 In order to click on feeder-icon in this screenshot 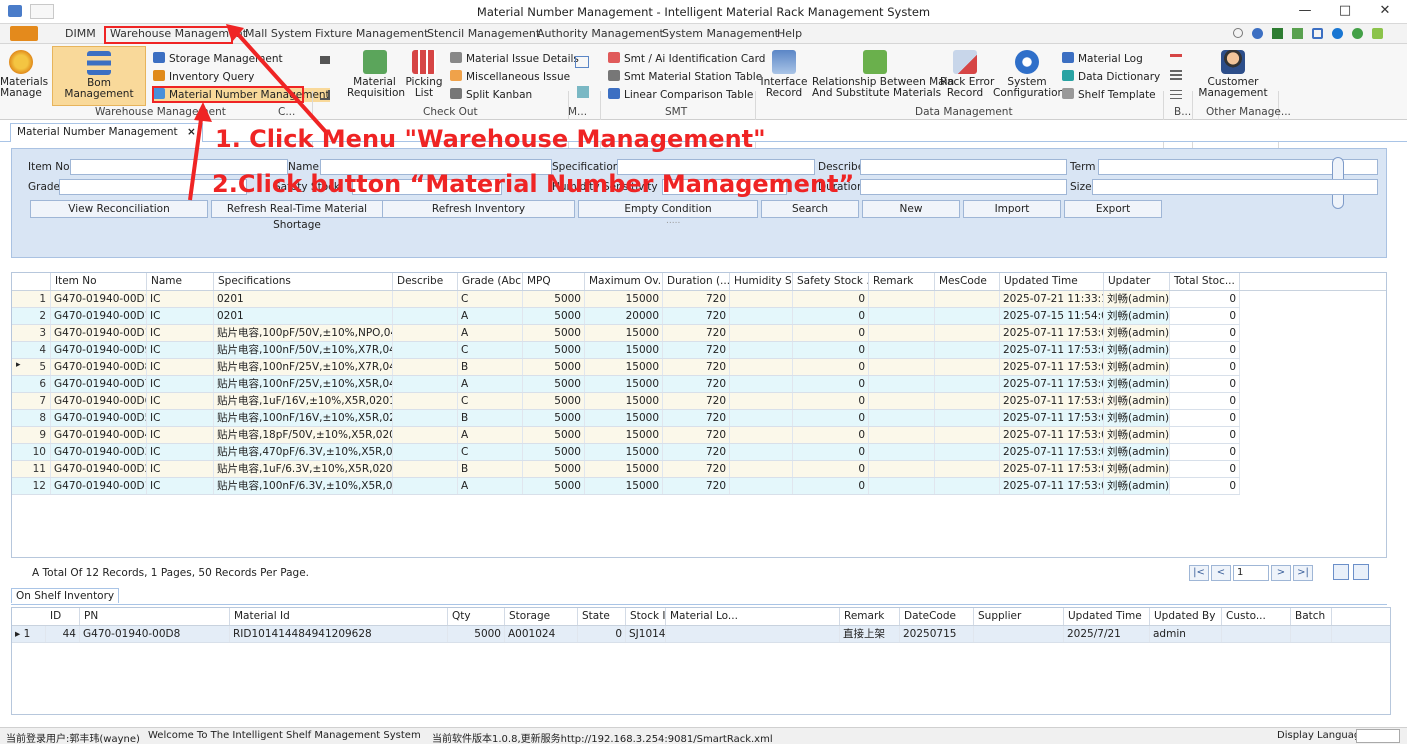, I will do `click(583, 92)`.